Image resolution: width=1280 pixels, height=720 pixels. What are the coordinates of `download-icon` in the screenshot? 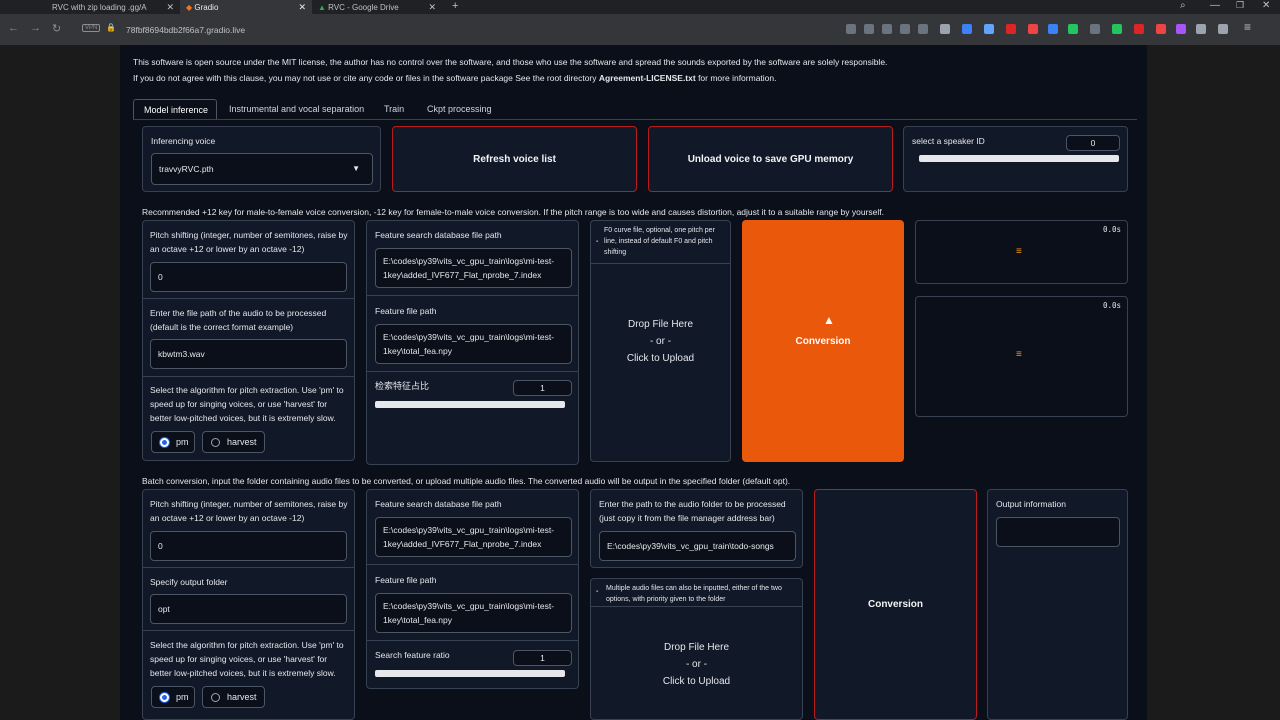 It's located at (1053, 29).